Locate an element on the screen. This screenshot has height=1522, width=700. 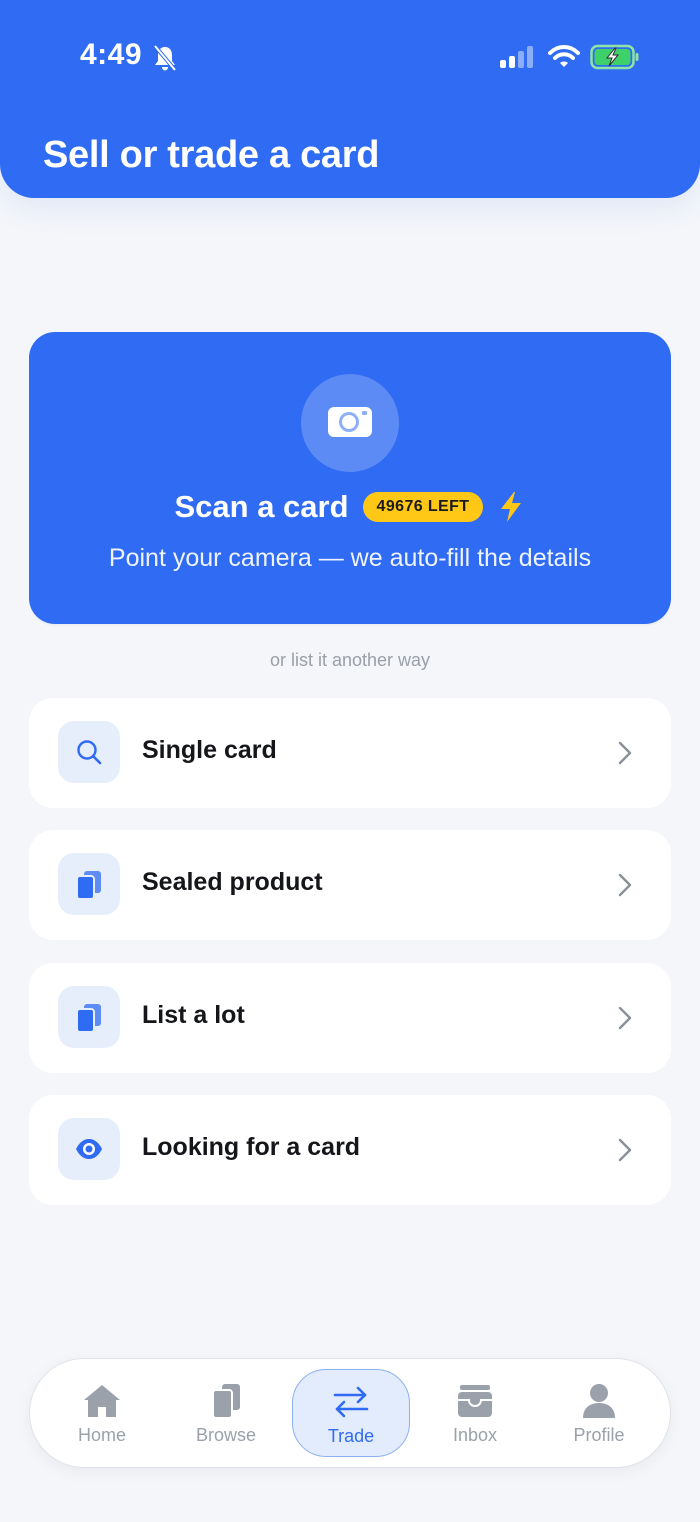
swap-arrows-icon is located at coordinates (351, 1402).